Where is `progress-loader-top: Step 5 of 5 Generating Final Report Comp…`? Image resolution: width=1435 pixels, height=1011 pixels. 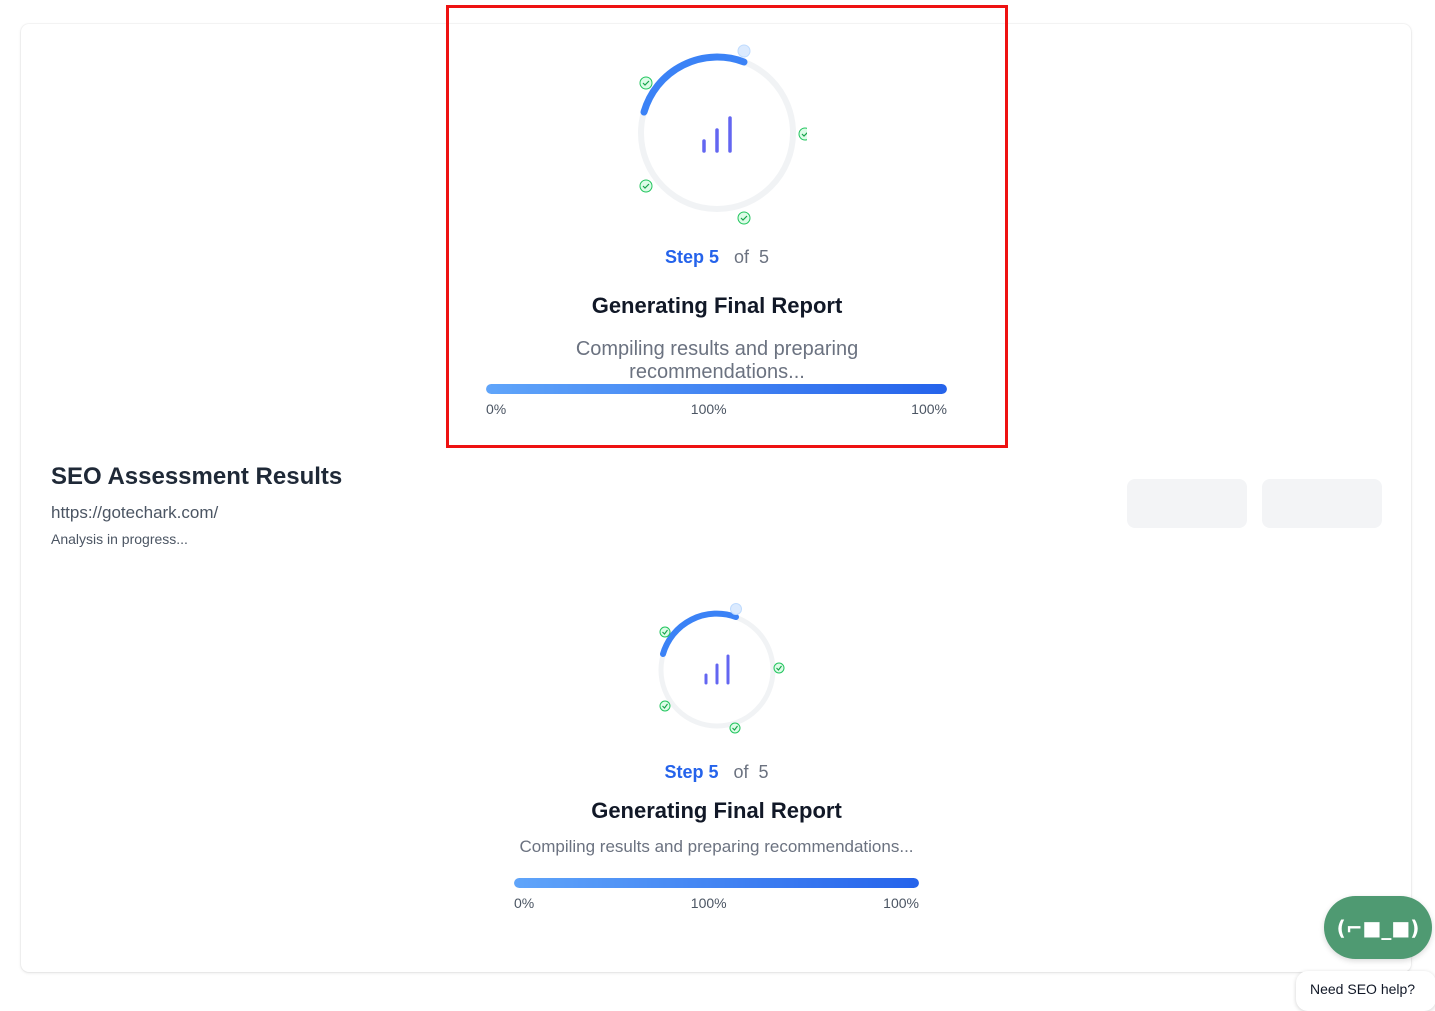 progress-loader-top: Step 5 of 5 Generating Final Report Comp… is located at coordinates (717, 235).